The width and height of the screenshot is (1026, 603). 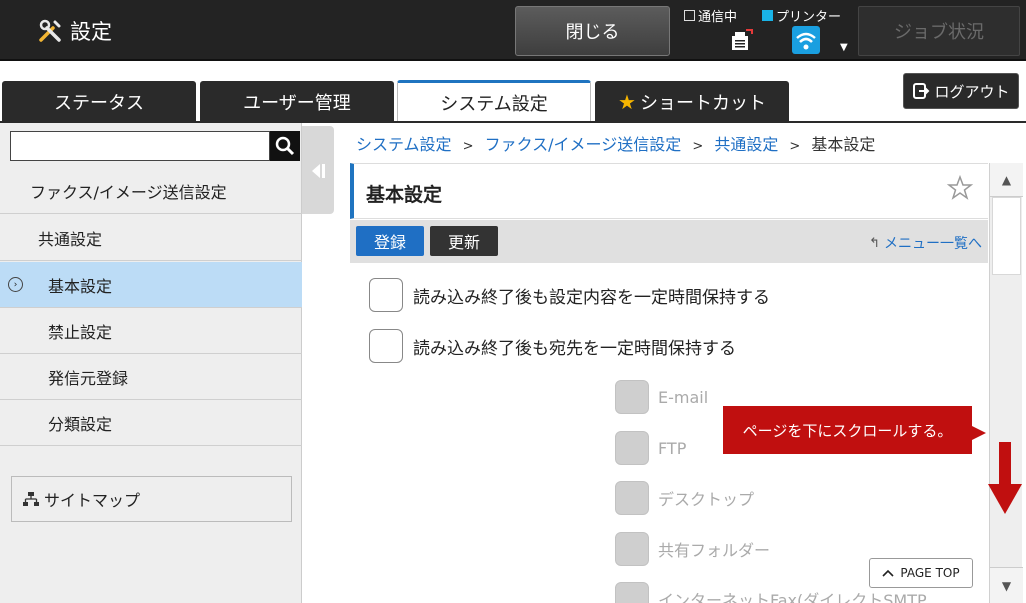 I want to click on sidebar-item-category-settings: 分類設定, so click(x=151, y=423).